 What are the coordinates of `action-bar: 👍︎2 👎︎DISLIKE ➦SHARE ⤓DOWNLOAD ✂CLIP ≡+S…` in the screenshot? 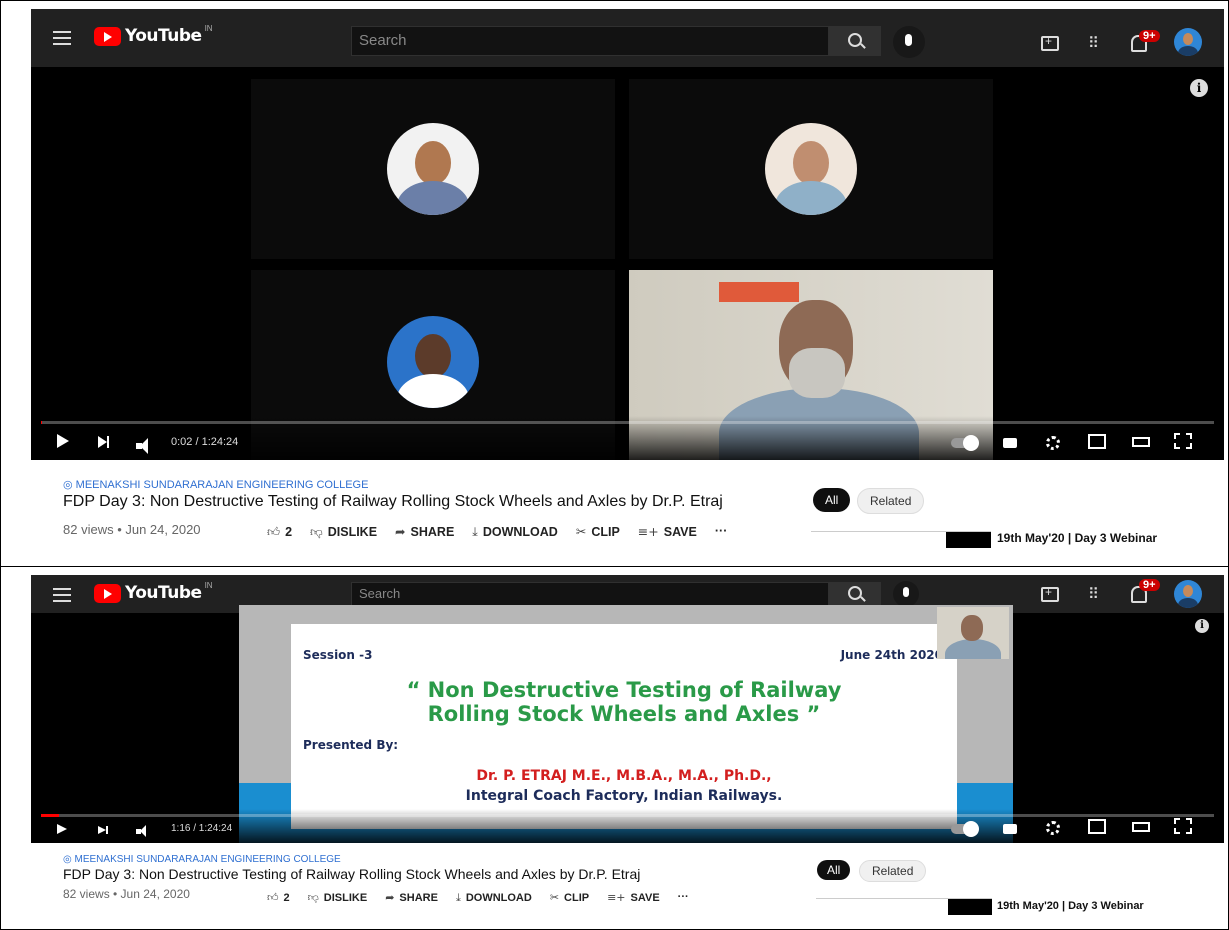 It's located at (497, 532).